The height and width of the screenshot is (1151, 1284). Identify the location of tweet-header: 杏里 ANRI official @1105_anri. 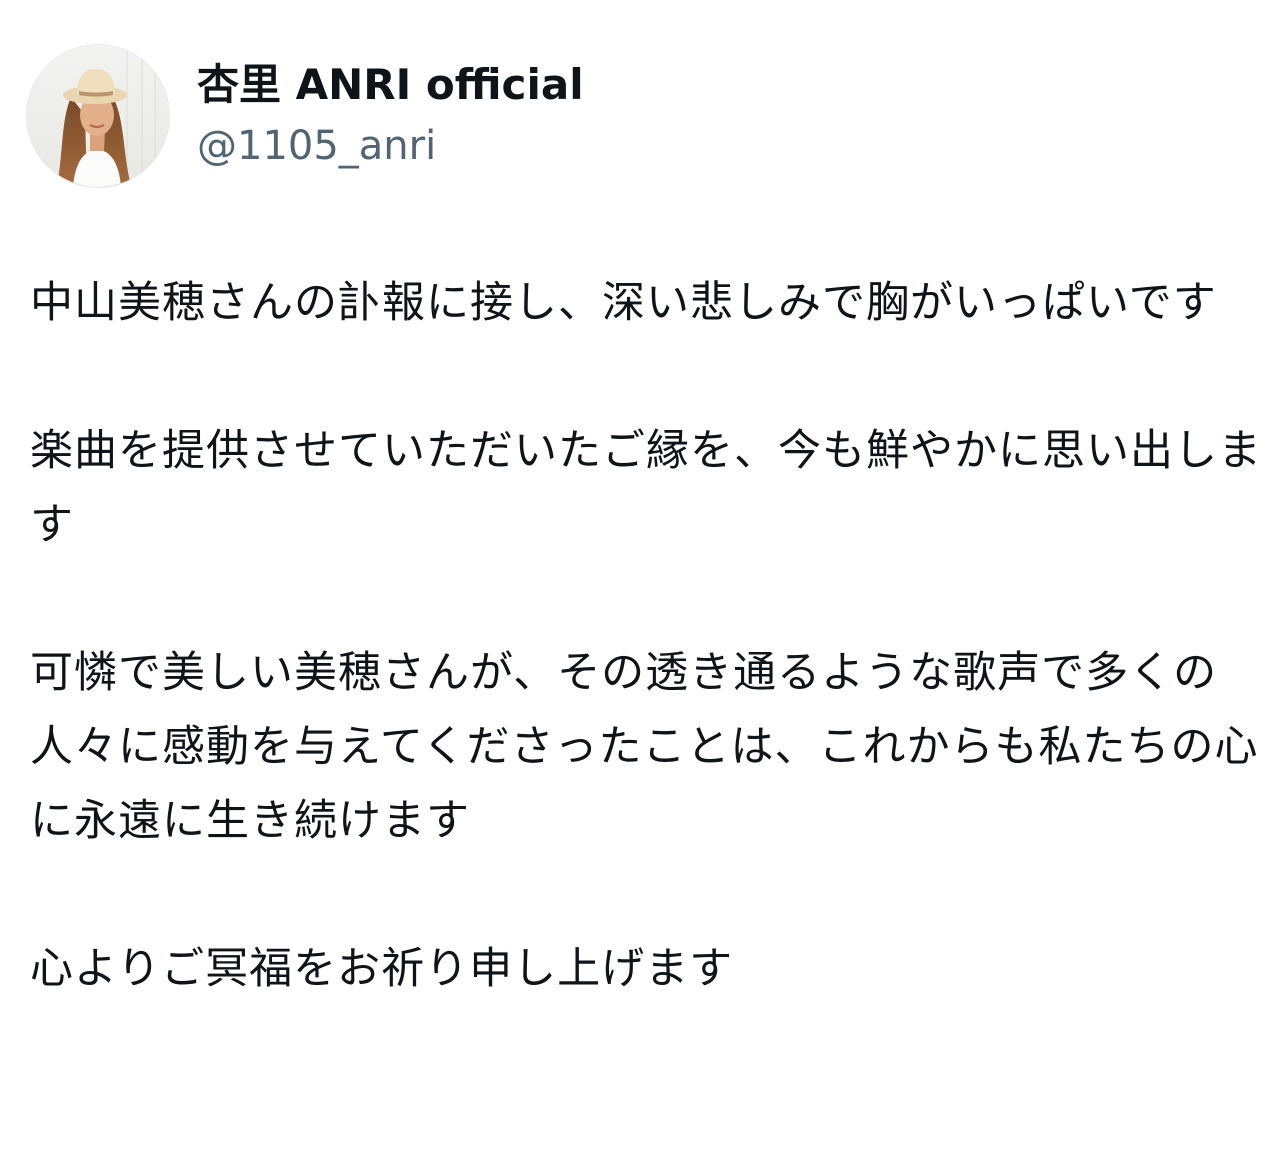
(305, 116).